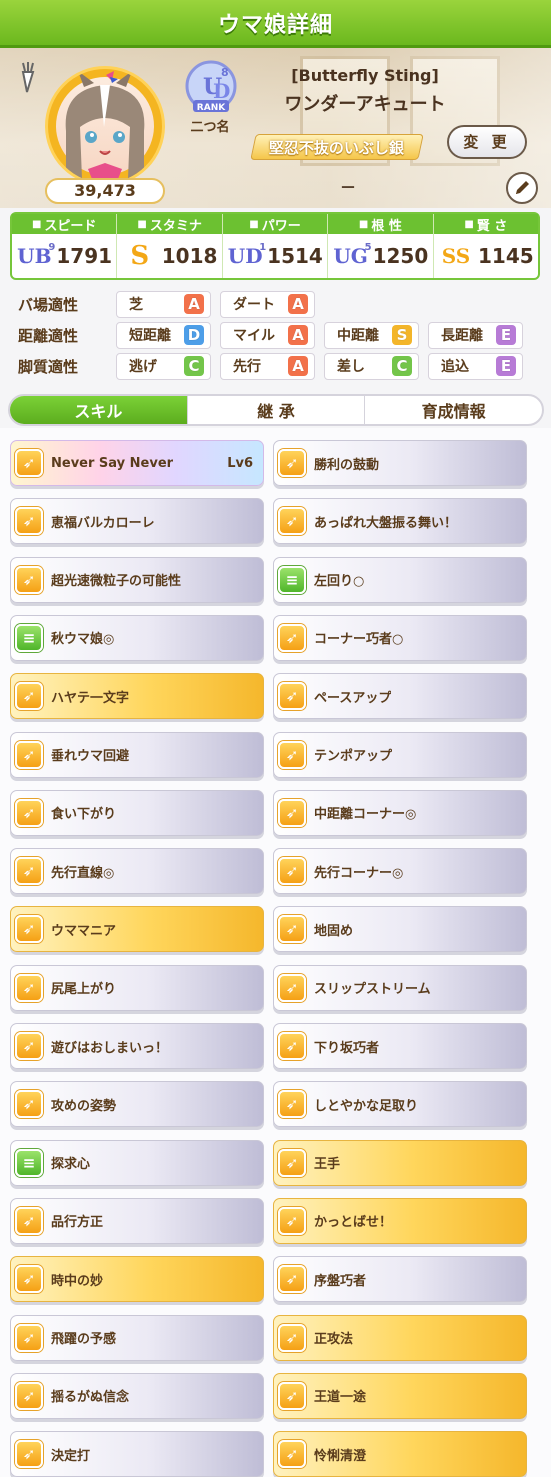  Describe the element at coordinates (137, 521) in the screenshot. I see `skill-item: ➶ 恵福バルカローレ` at that location.